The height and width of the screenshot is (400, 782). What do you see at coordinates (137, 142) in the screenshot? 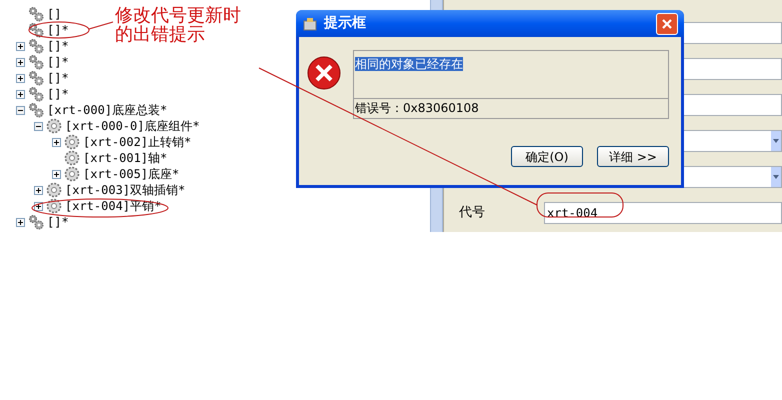
I see `tree-item: [xrt-002]止转销*` at bounding box center [137, 142].